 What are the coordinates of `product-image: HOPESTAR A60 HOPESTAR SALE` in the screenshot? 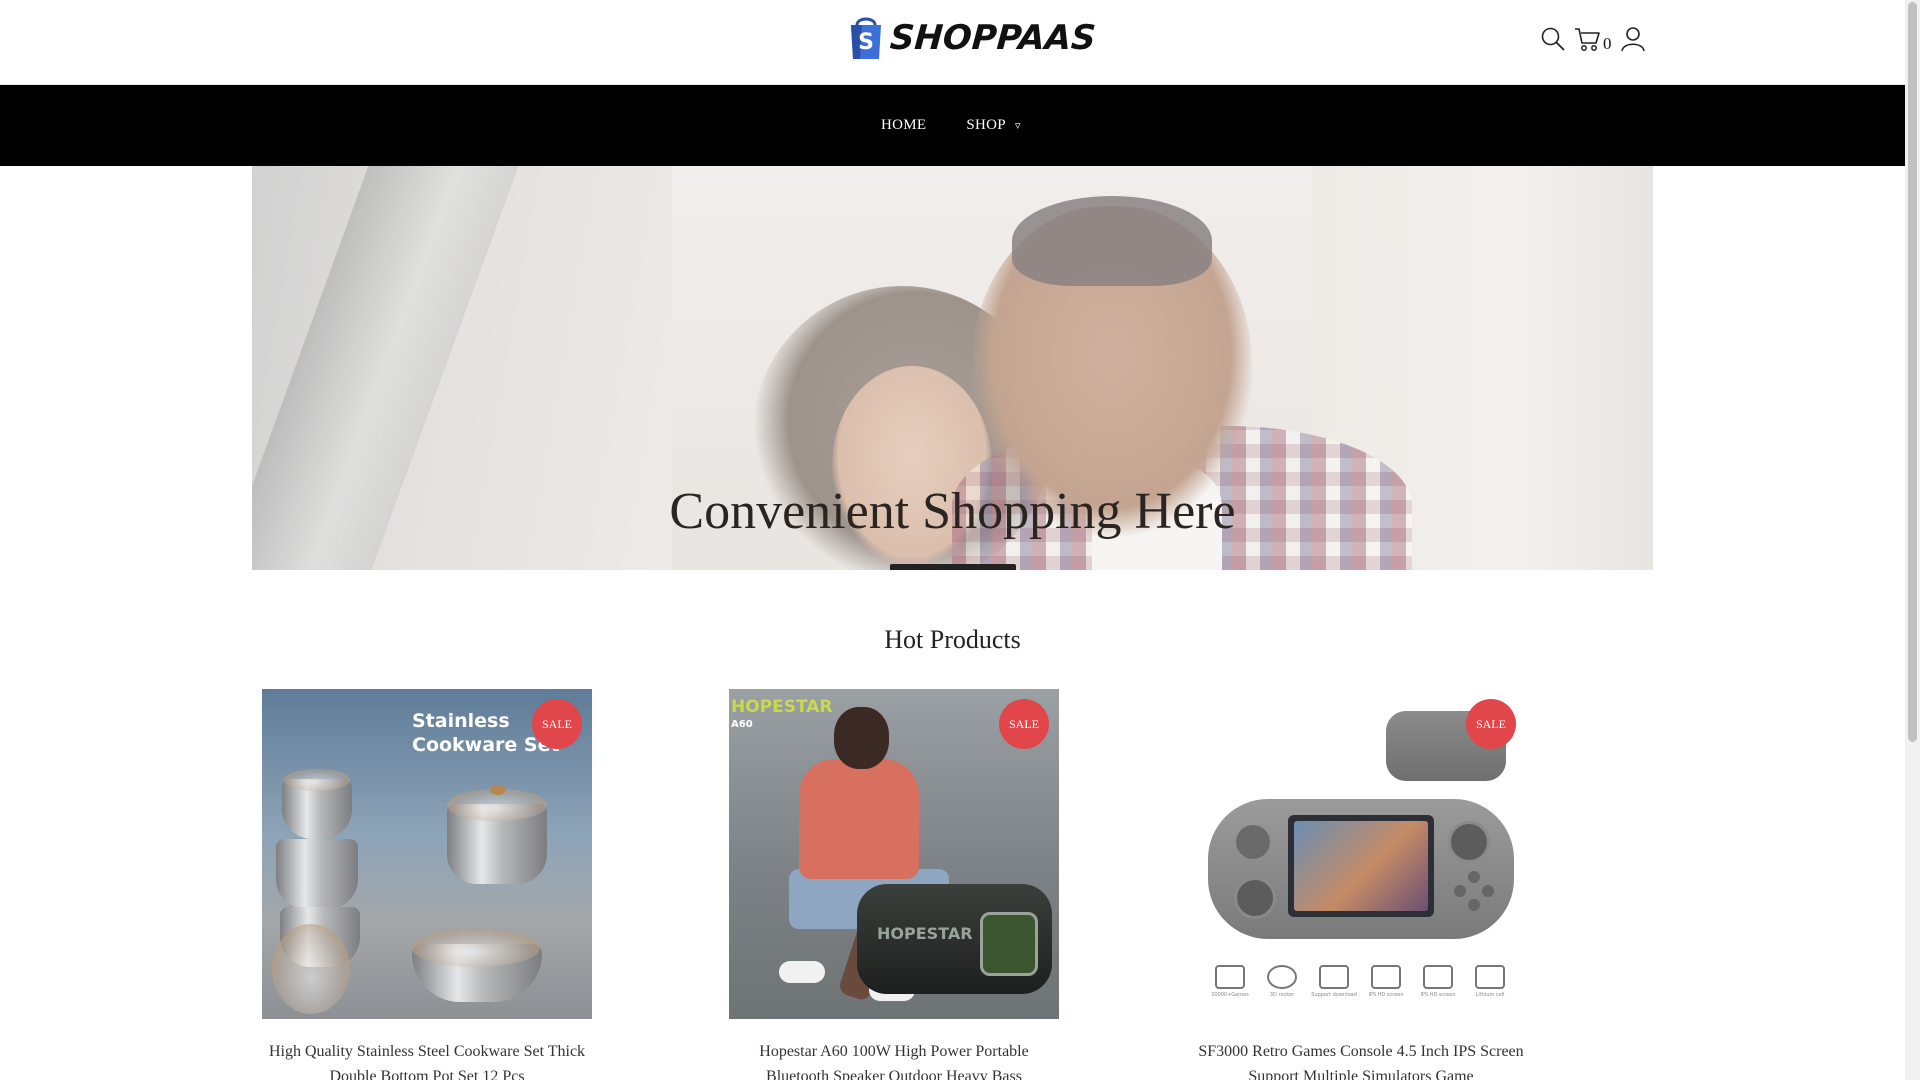 It's located at (894, 854).